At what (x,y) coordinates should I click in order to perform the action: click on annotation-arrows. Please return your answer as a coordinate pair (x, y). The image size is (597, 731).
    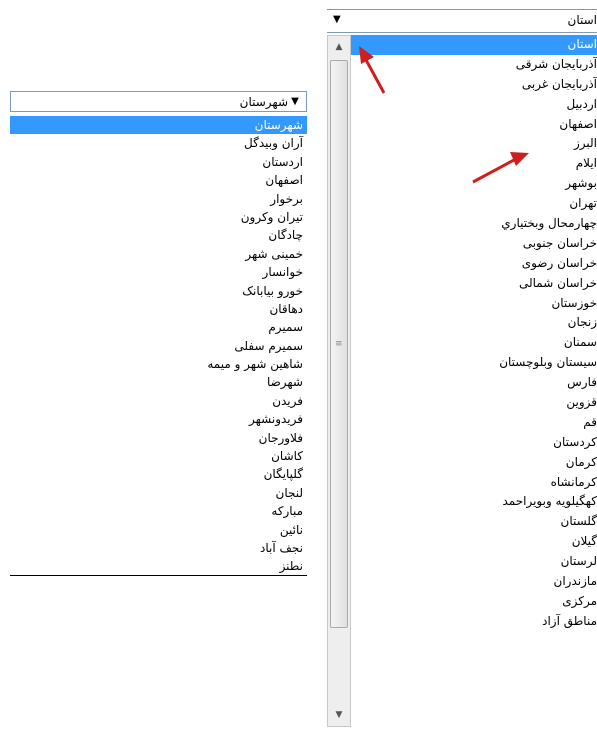
    Looking at the image, I should click on (444, 115).